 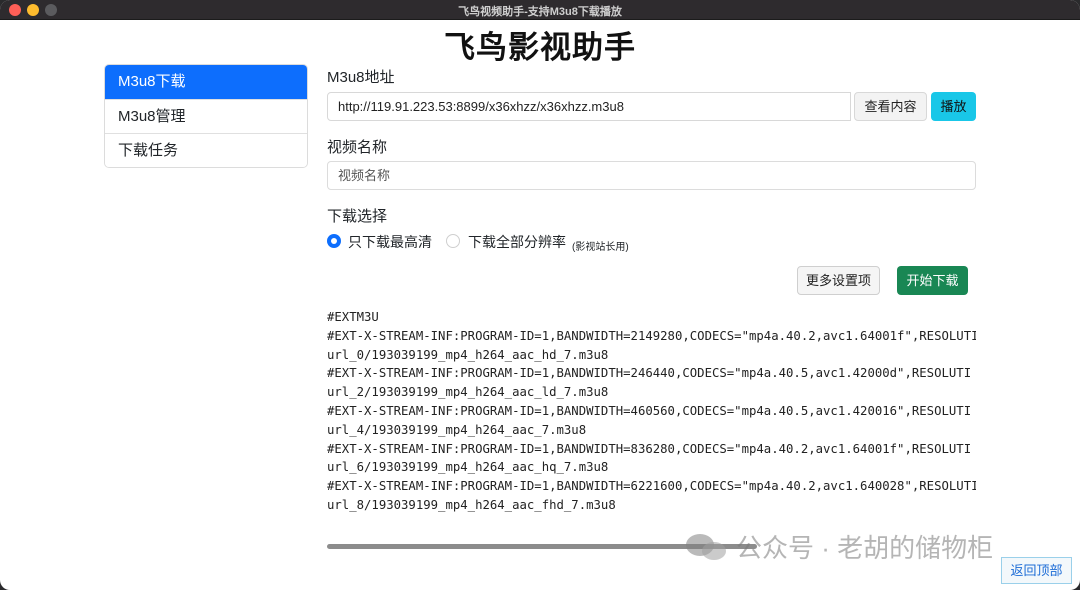 I want to click on start-download-button: 开始下载, so click(x=932, y=280).